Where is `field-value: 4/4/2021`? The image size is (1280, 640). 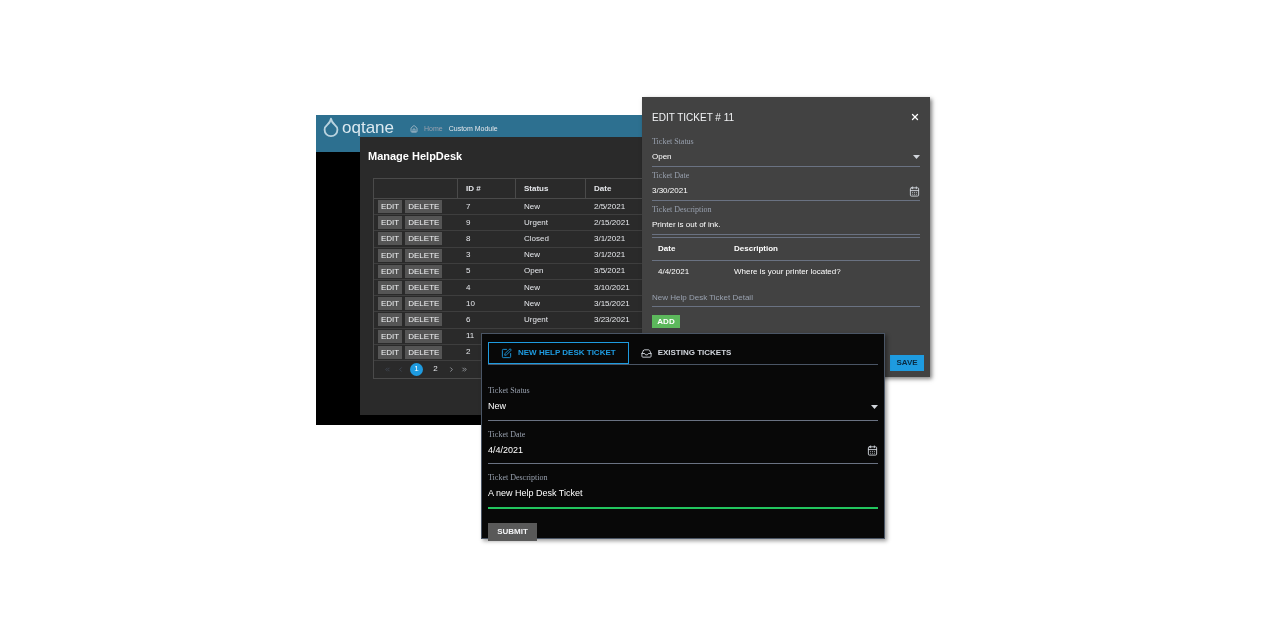
field-value: 4/4/2021 is located at coordinates (506, 450).